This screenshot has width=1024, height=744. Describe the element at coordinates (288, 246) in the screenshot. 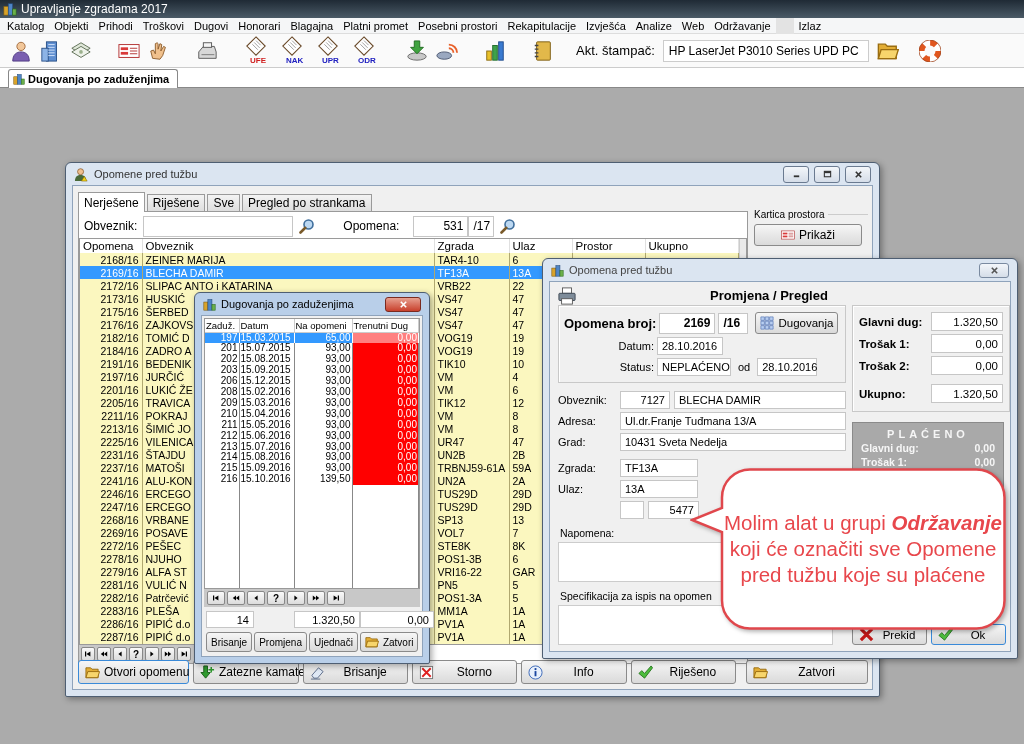

I see `column-header: Obveznik` at that location.